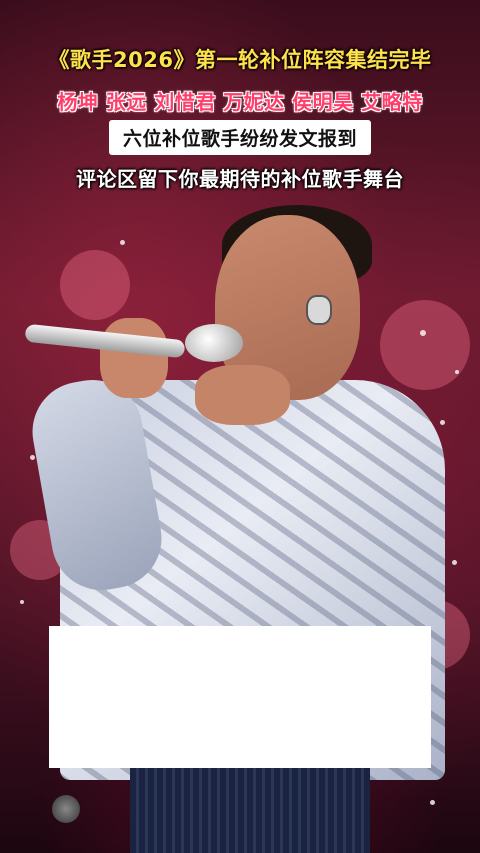 The height and width of the screenshot is (853, 480). I want to click on caption-title: 《歌手2026》第一轮补位阵容集结完毕, so click(240, 60).